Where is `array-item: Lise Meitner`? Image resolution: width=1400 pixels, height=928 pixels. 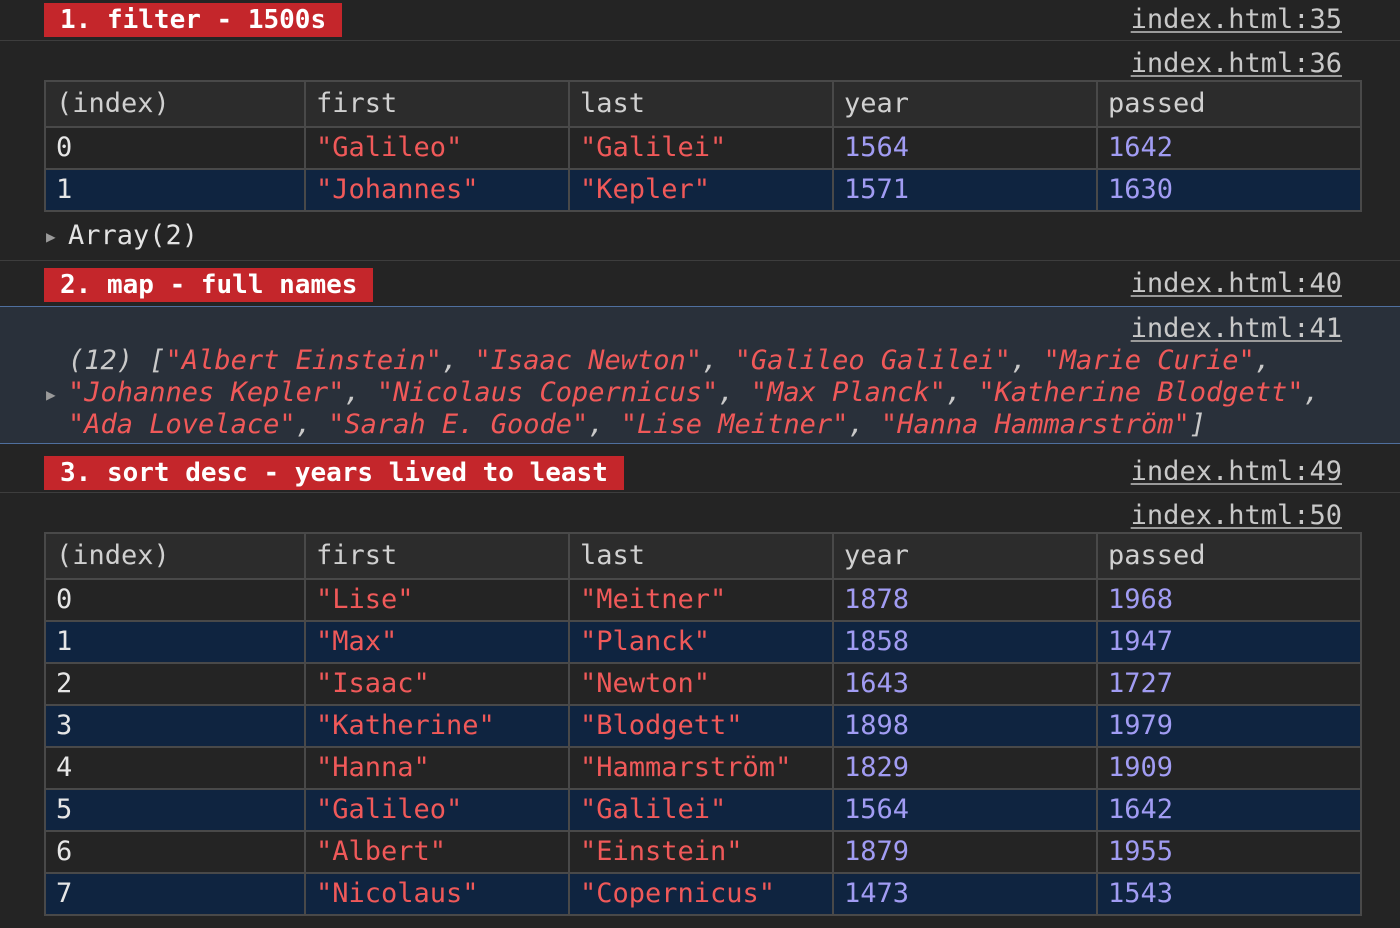
array-item: Lise Meitner is located at coordinates (735, 424).